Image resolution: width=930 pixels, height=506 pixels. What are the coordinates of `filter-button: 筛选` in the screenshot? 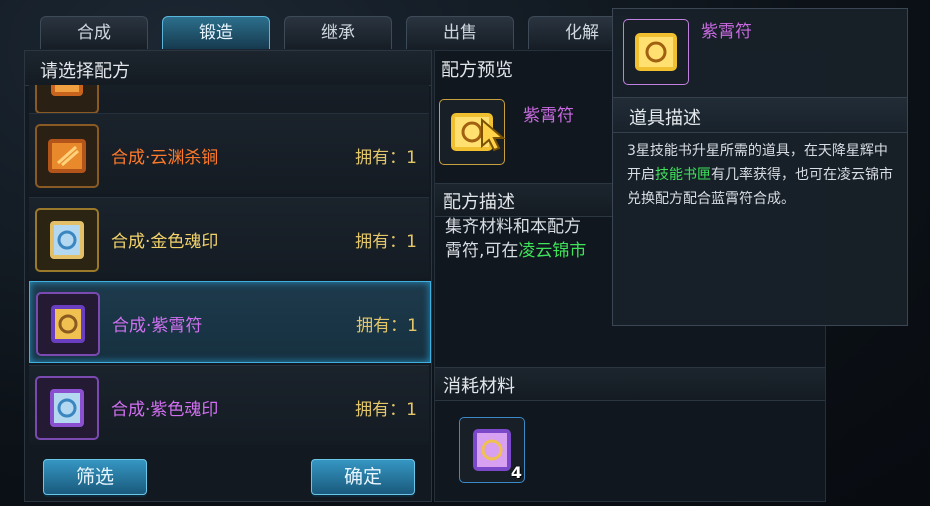 It's located at (95, 477).